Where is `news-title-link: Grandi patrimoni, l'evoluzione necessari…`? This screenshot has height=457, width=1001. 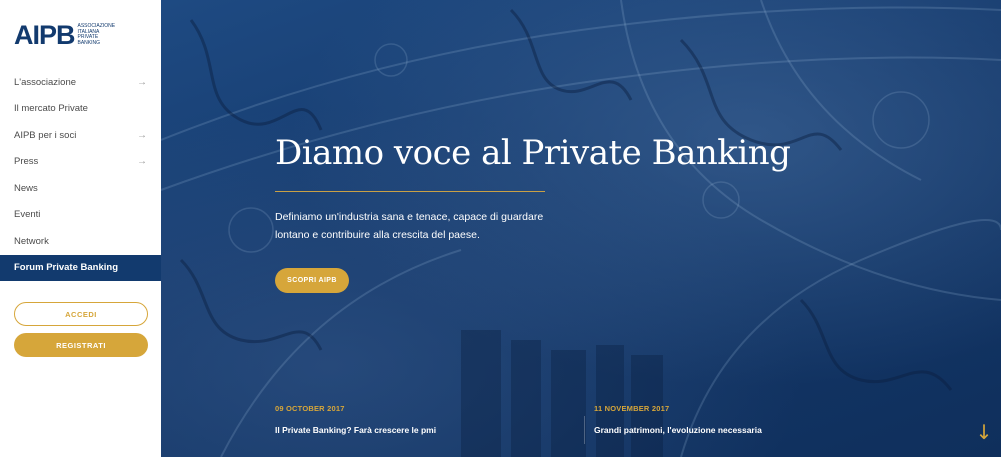 news-title-link: Grandi patrimoni, l'evoluzione necessari… is located at coordinates (678, 430).